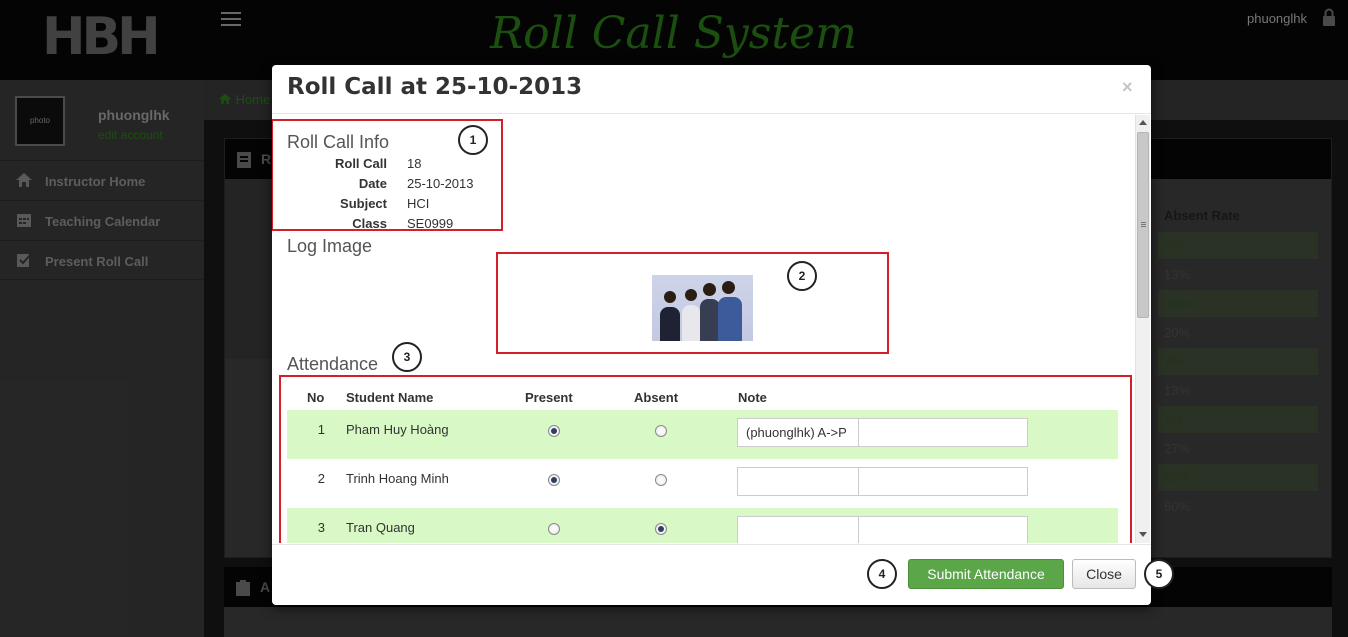  I want to click on modal-title: Roll Call at 25-10-2013, so click(435, 87).